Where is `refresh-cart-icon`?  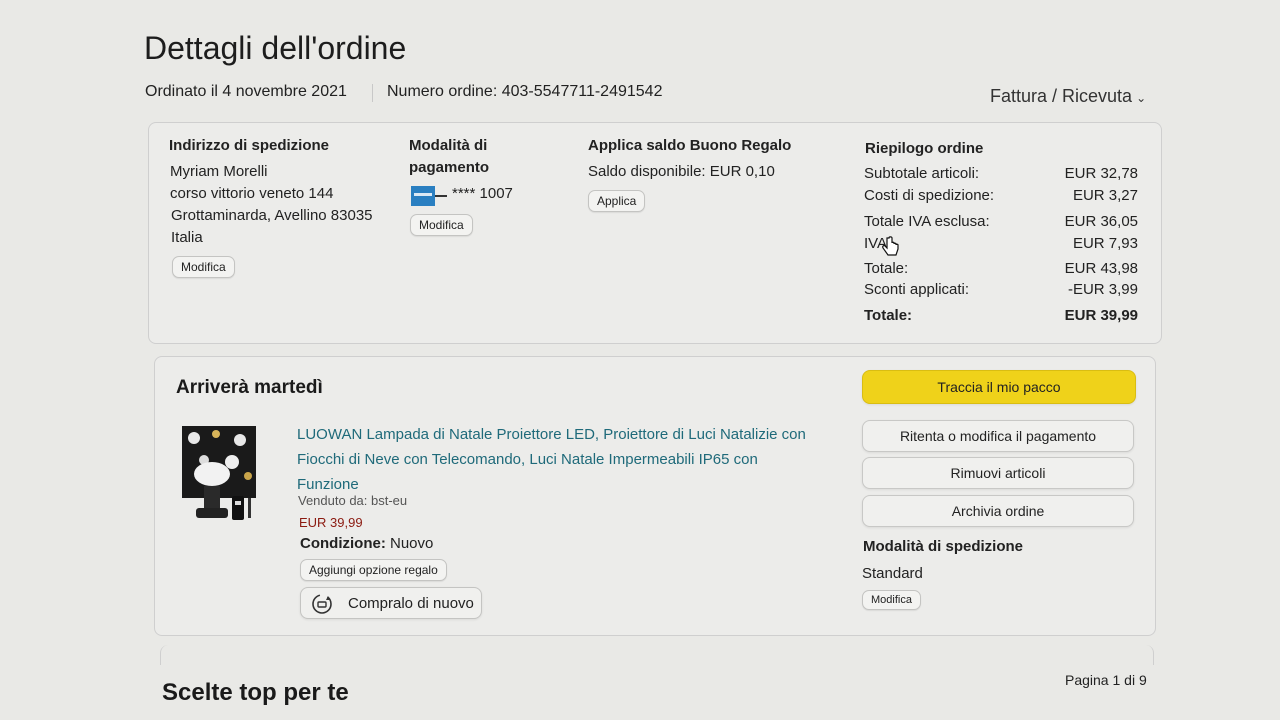 refresh-cart-icon is located at coordinates (322, 604).